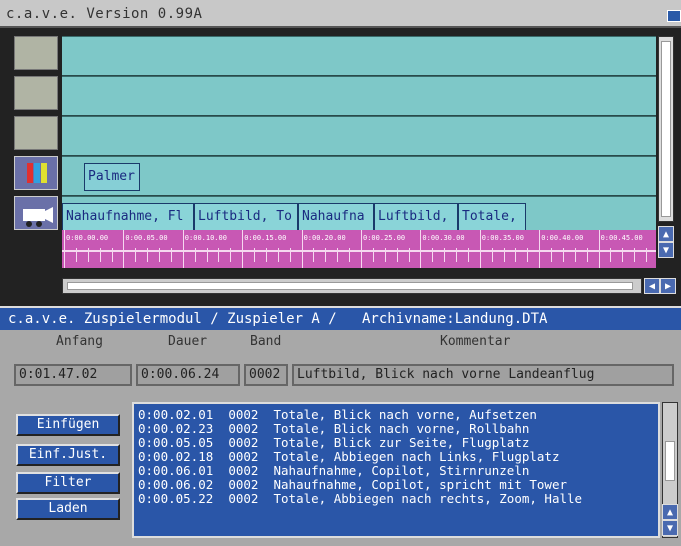 The height and width of the screenshot is (546, 681). I want to click on header-kommentar: Kommentar, so click(475, 341).